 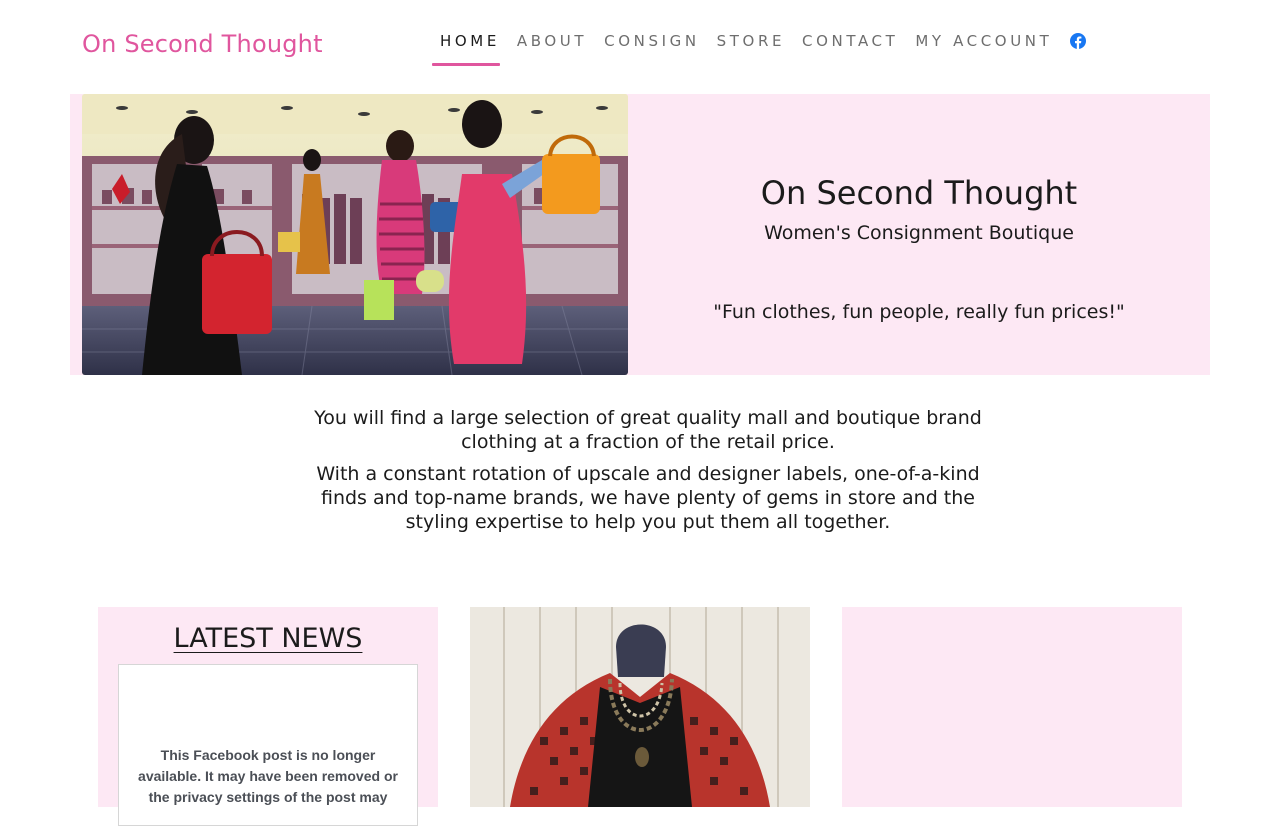 What do you see at coordinates (202, 44) in the screenshot?
I see `site-logo: On Second Thought` at bounding box center [202, 44].